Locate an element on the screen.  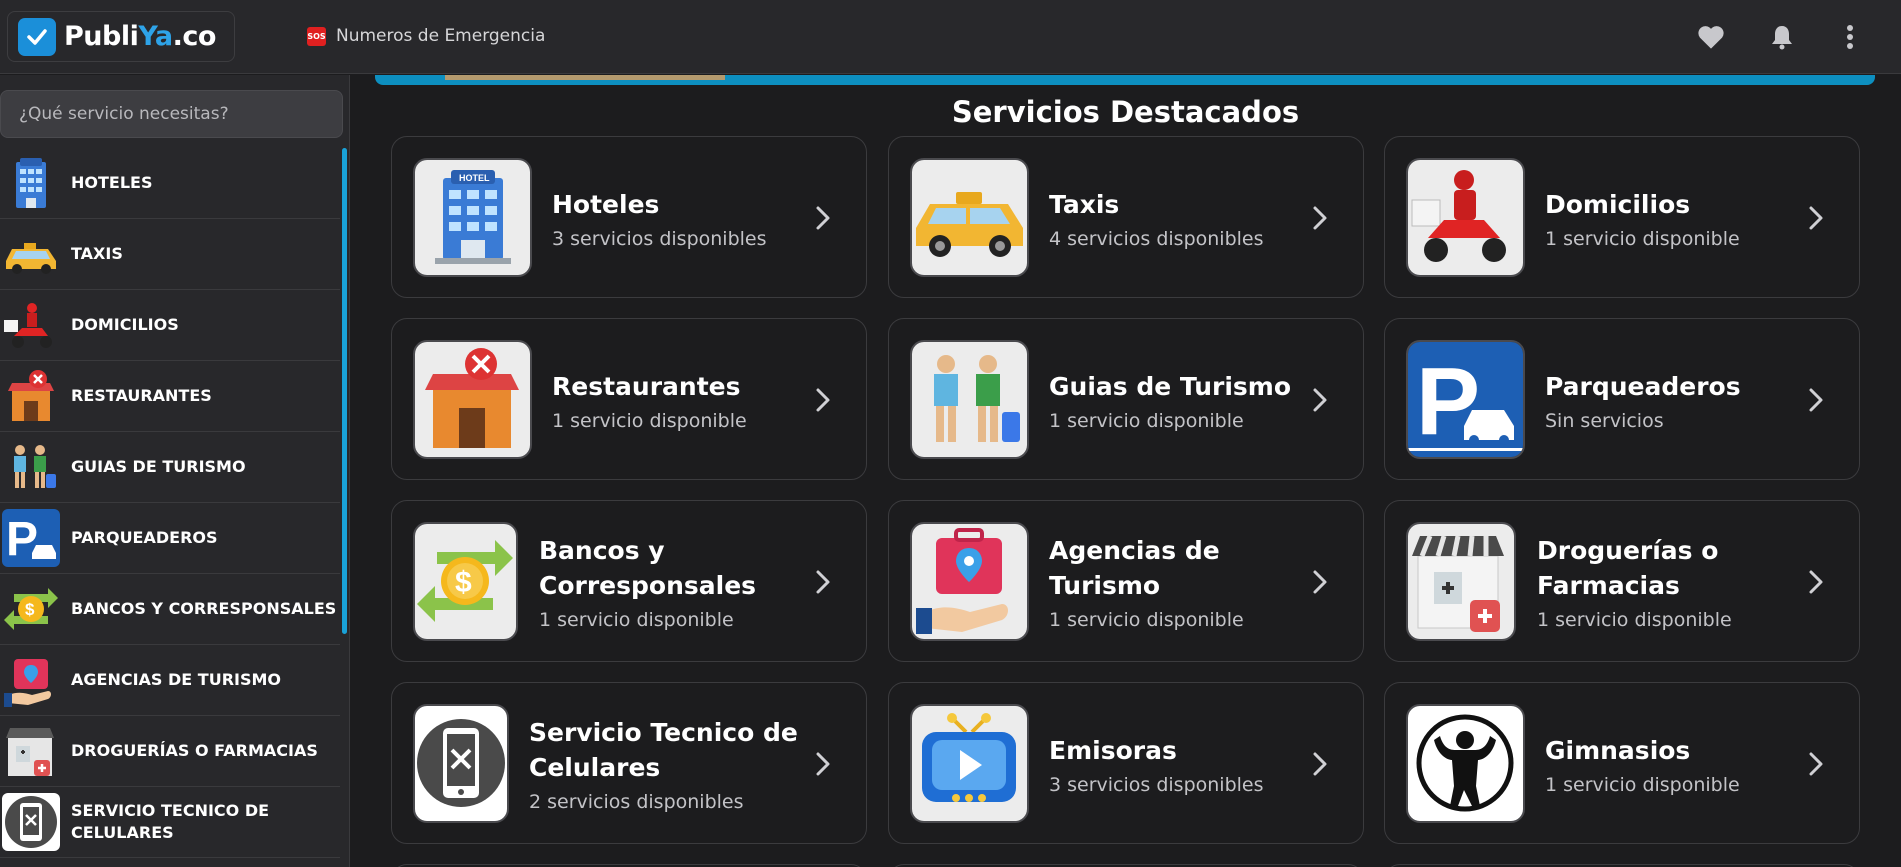
sidebar-item-agencias-de-turismo: AGENCIAS DE TURISMO is located at coordinates (170, 680).